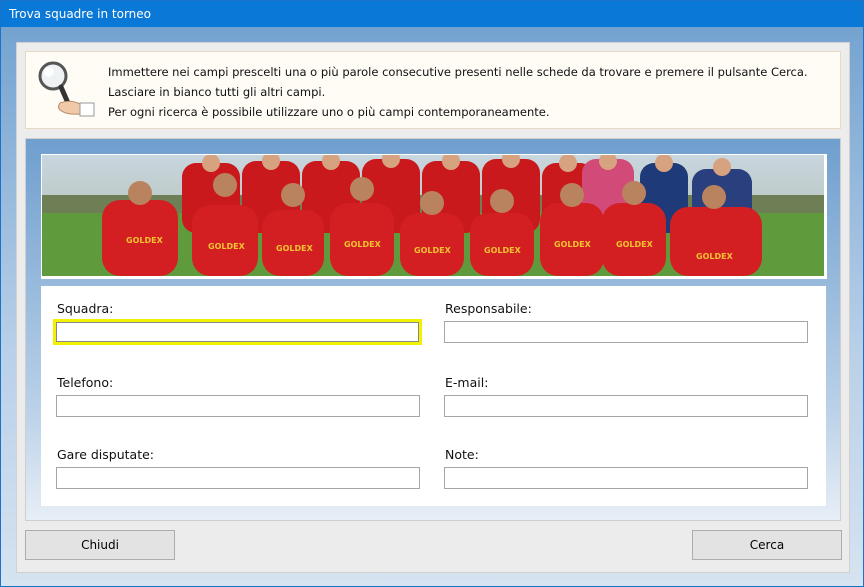  What do you see at coordinates (85, 382) in the screenshot?
I see `label-telefono: Telefono:` at bounding box center [85, 382].